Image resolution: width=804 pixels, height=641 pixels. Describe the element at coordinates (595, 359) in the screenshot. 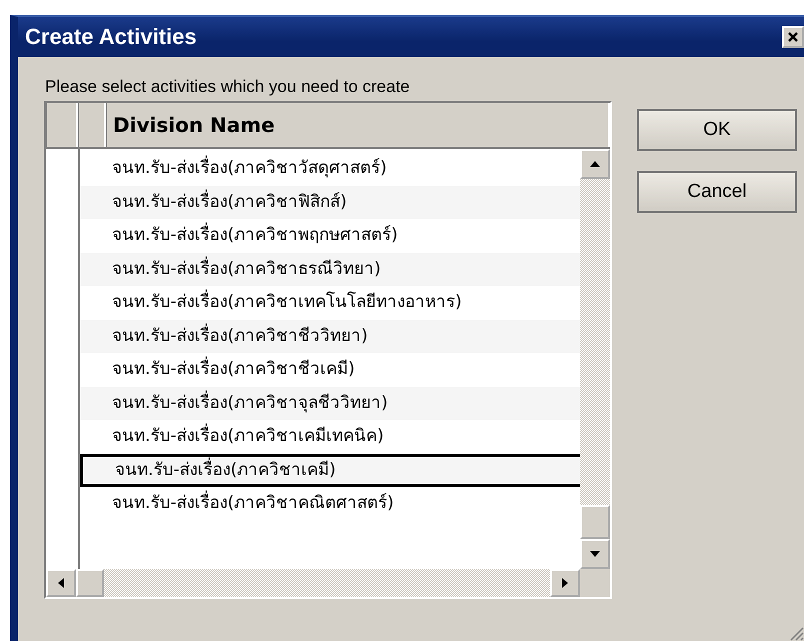

I see `vertical-scrollbar` at that location.